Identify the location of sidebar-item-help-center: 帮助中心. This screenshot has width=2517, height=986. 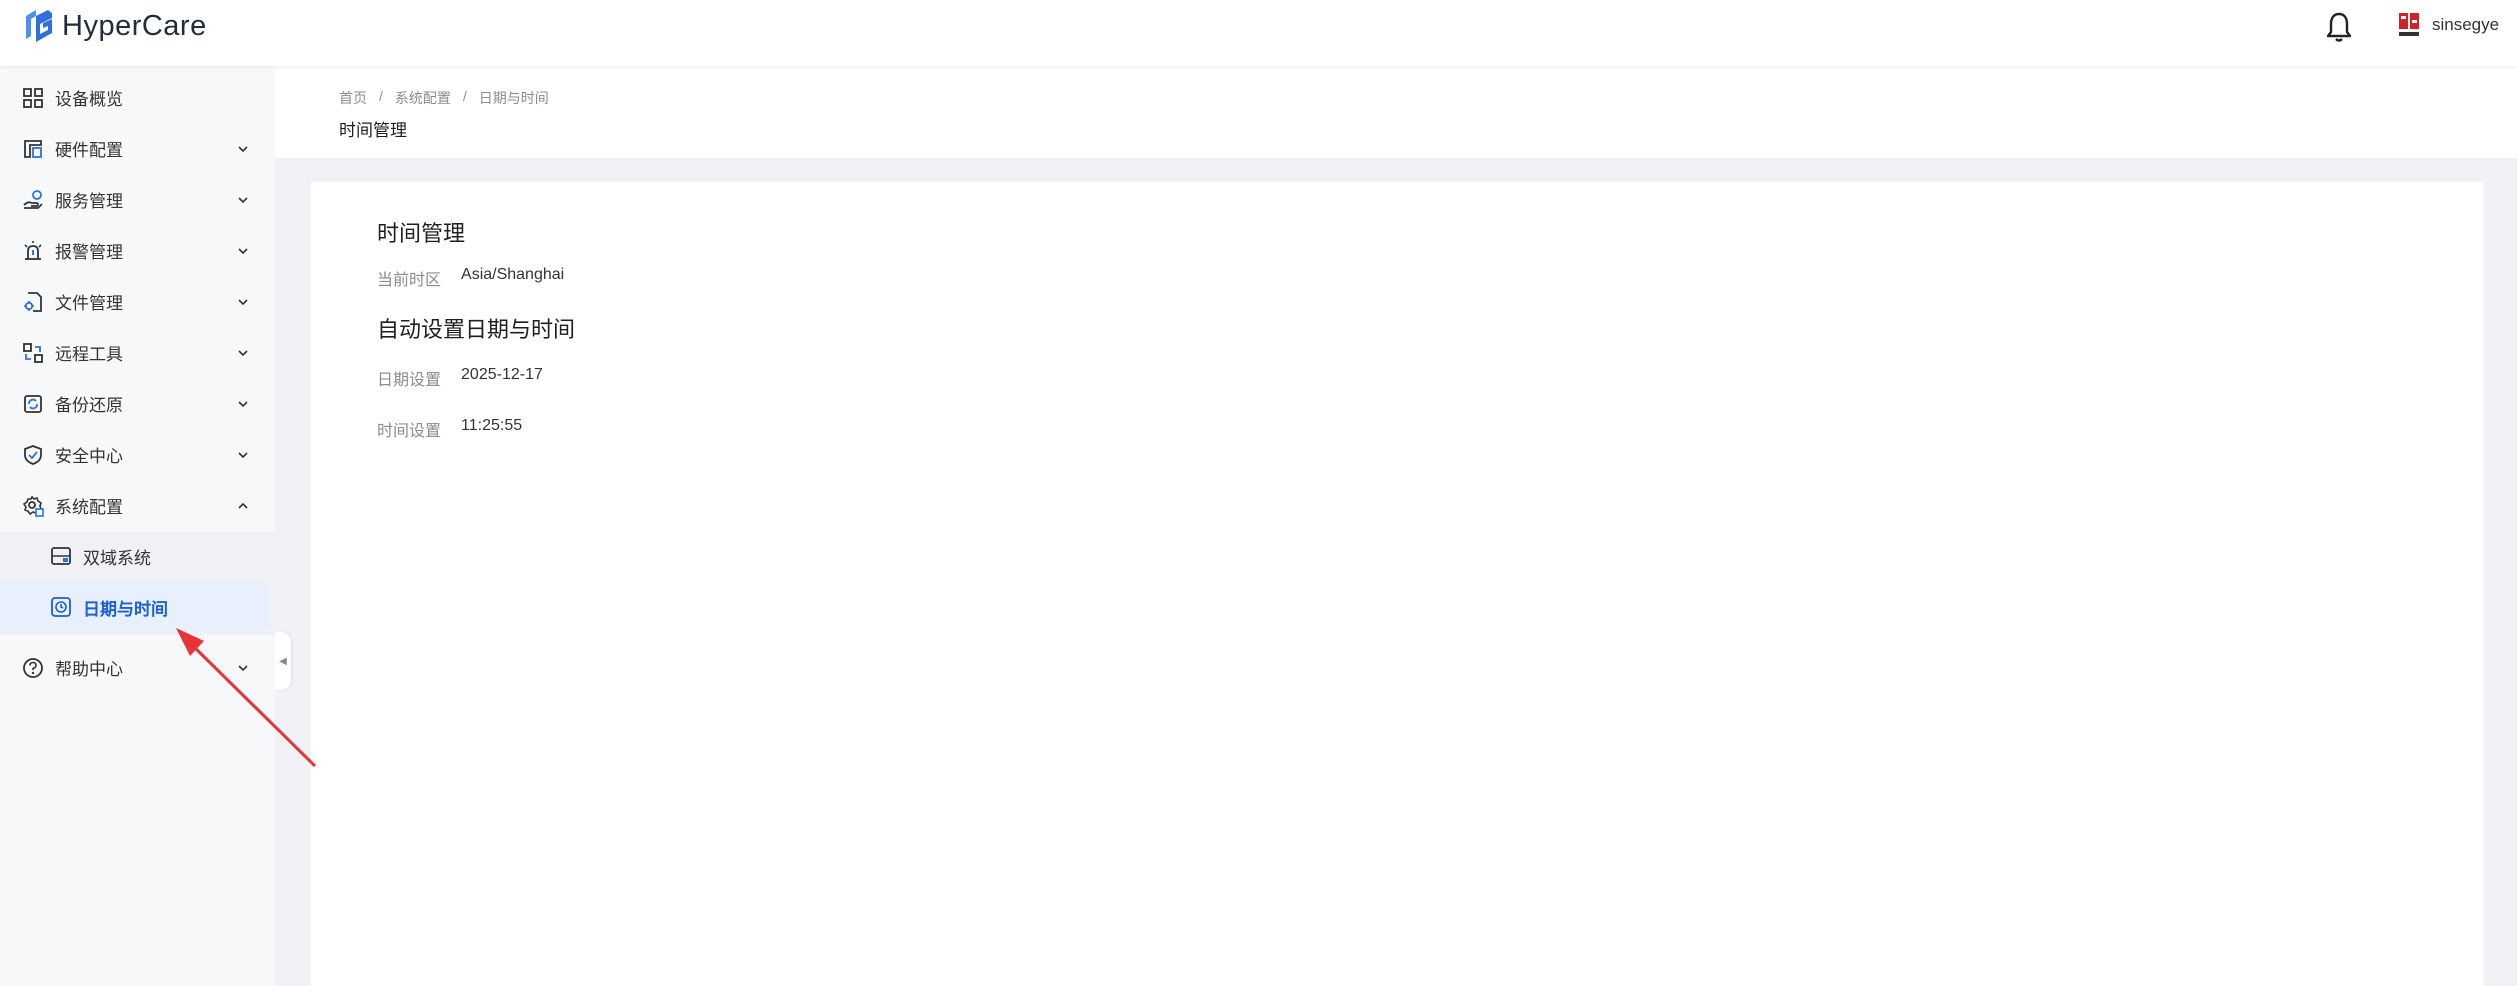
(137, 667).